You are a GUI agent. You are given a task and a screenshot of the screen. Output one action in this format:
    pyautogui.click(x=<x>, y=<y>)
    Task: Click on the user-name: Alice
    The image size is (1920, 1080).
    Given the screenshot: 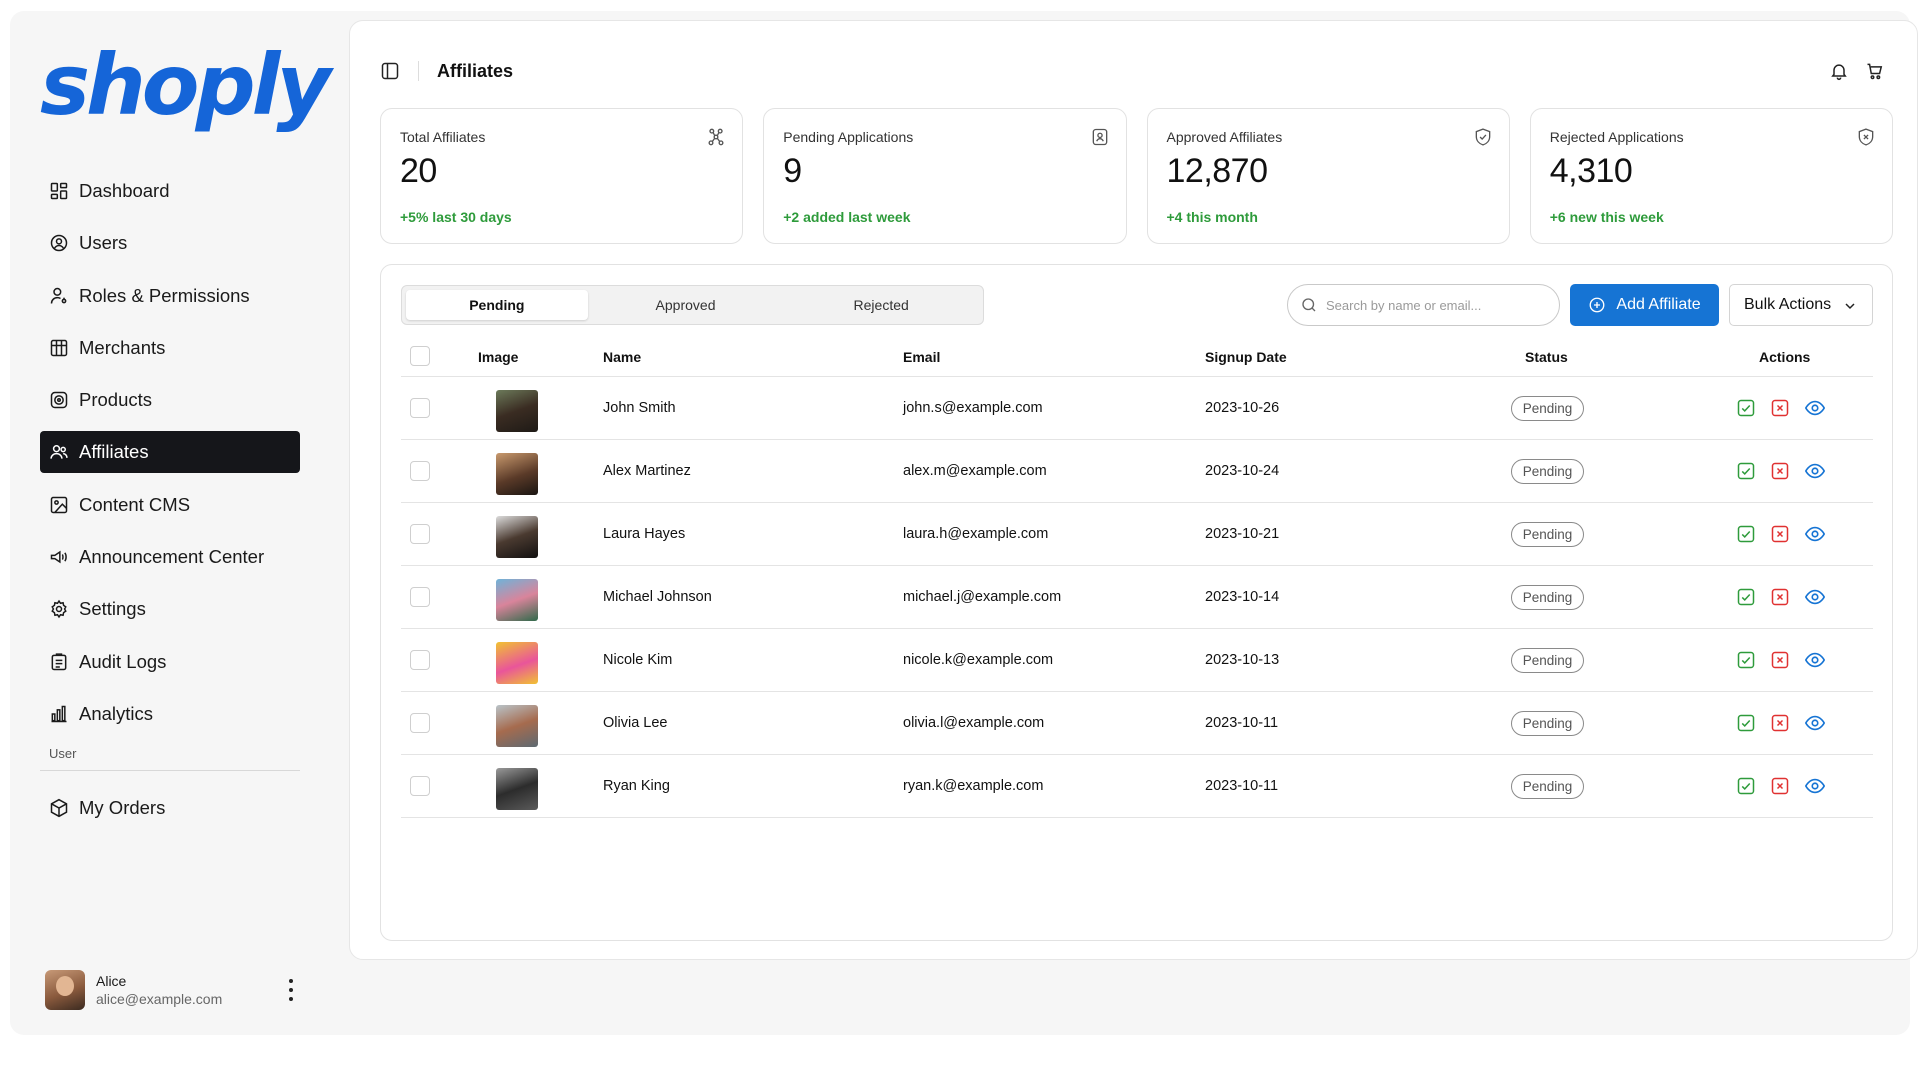 What is the action you would take?
    pyautogui.click(x=111, y=981)
    